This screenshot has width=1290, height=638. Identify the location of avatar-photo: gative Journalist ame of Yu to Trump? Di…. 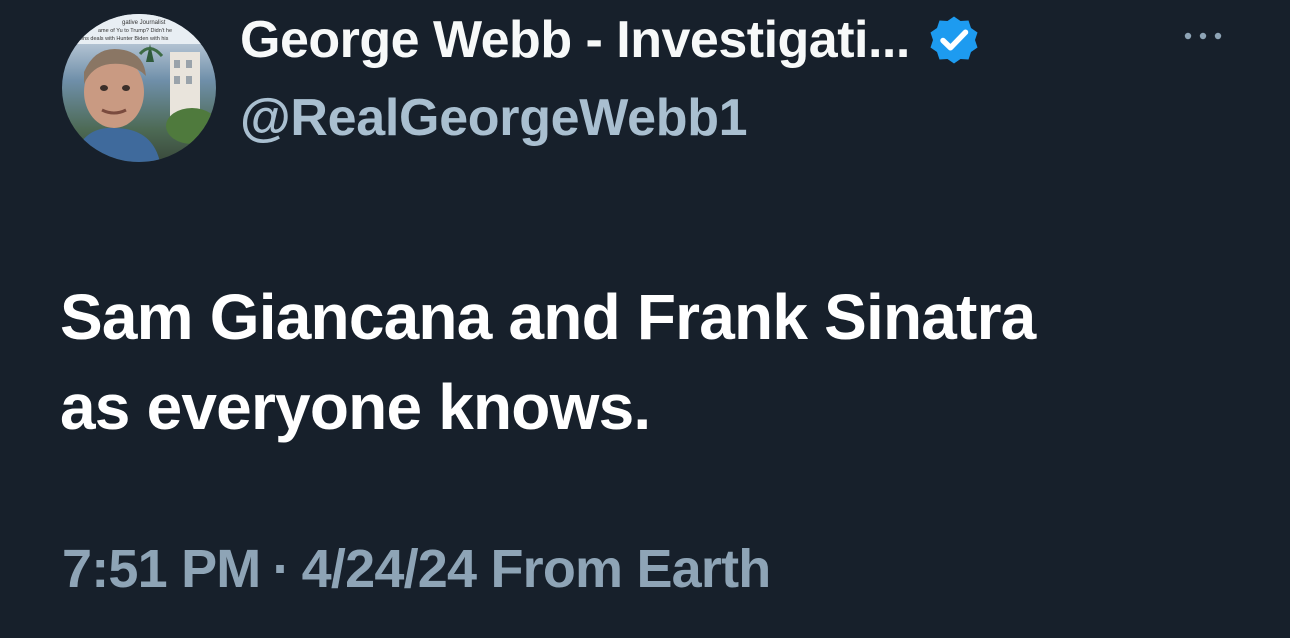
(139, 88).